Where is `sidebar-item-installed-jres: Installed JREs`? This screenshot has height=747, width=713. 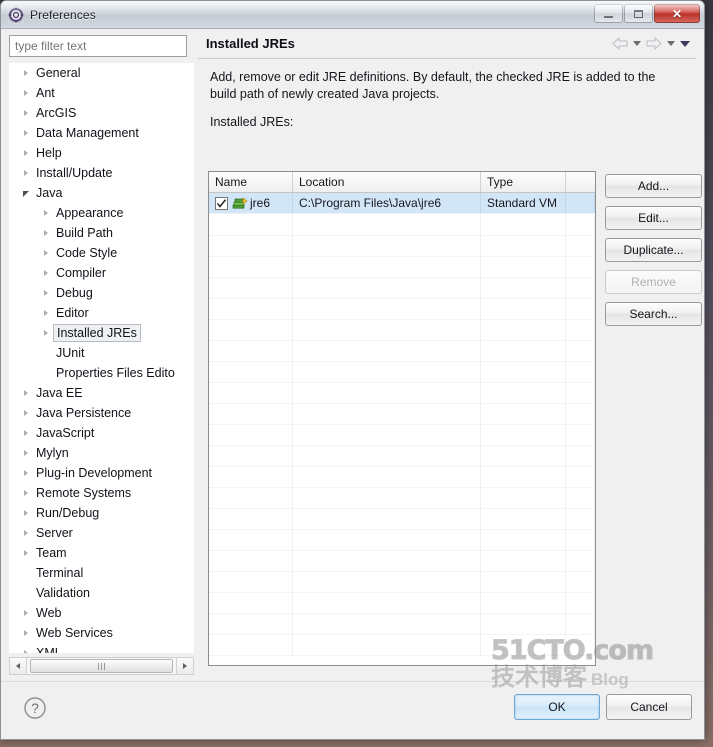
sidebar-item-installed-jres: Installed JREs is located at coordinates (101, 333).